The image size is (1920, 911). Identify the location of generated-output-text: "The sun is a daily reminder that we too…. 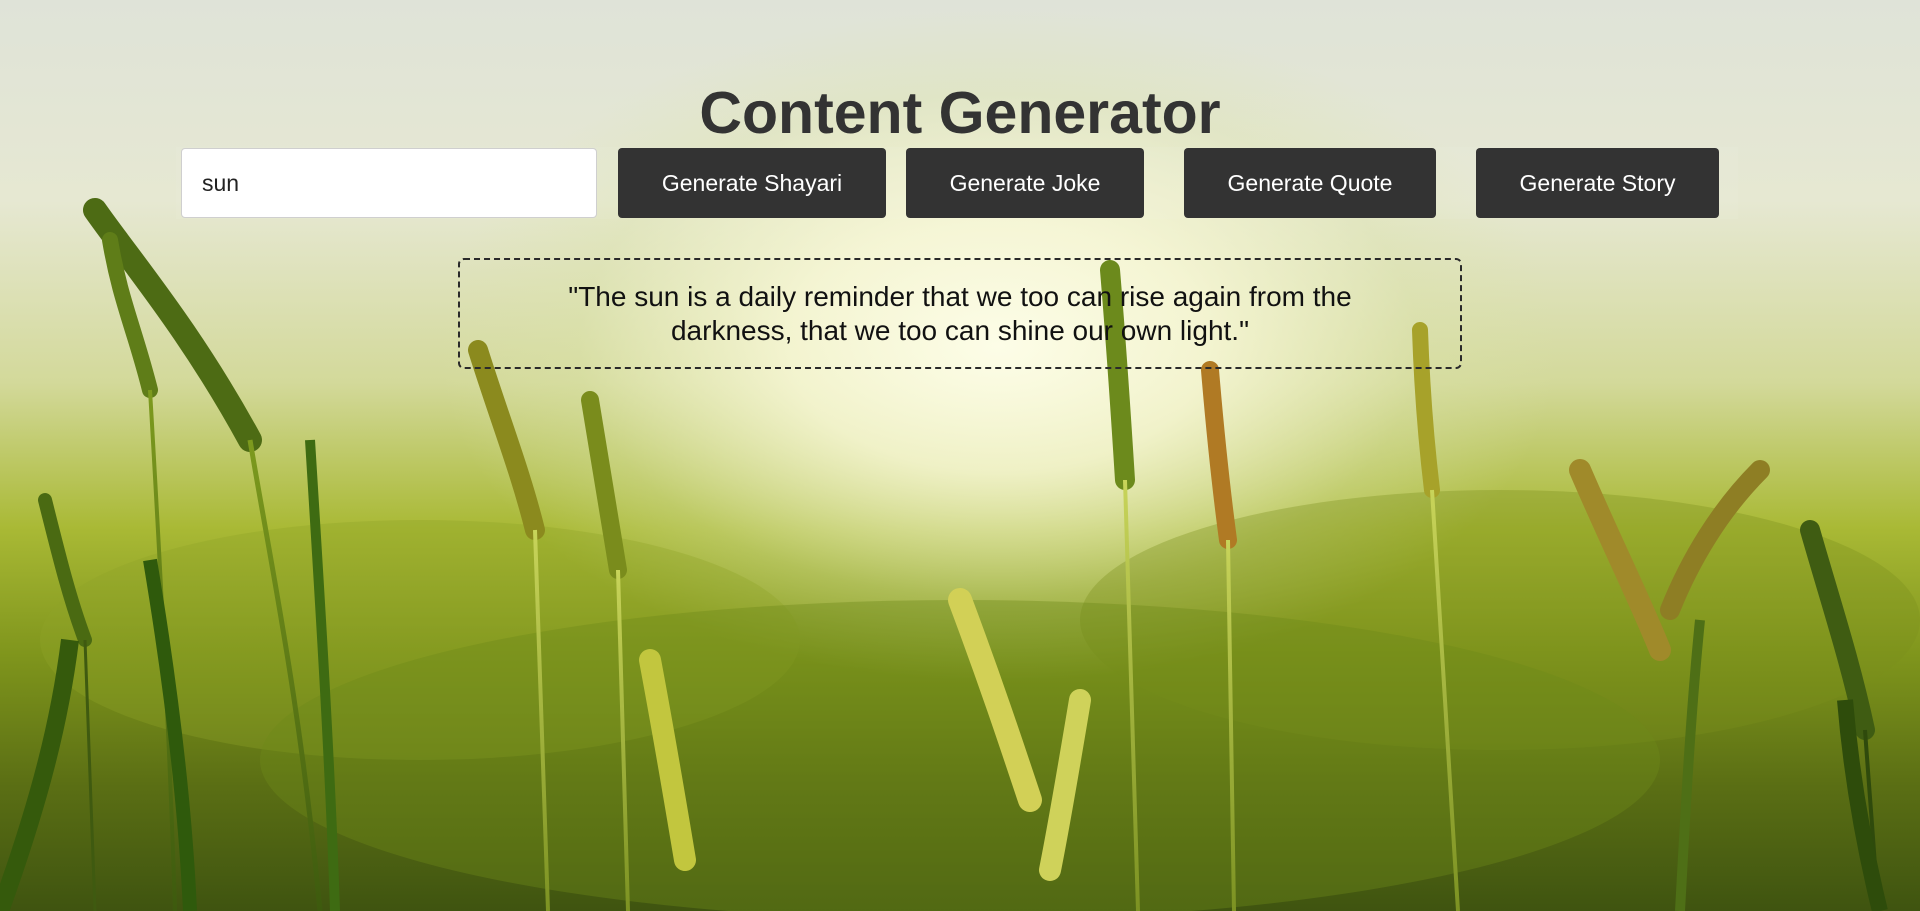
(960, 313).